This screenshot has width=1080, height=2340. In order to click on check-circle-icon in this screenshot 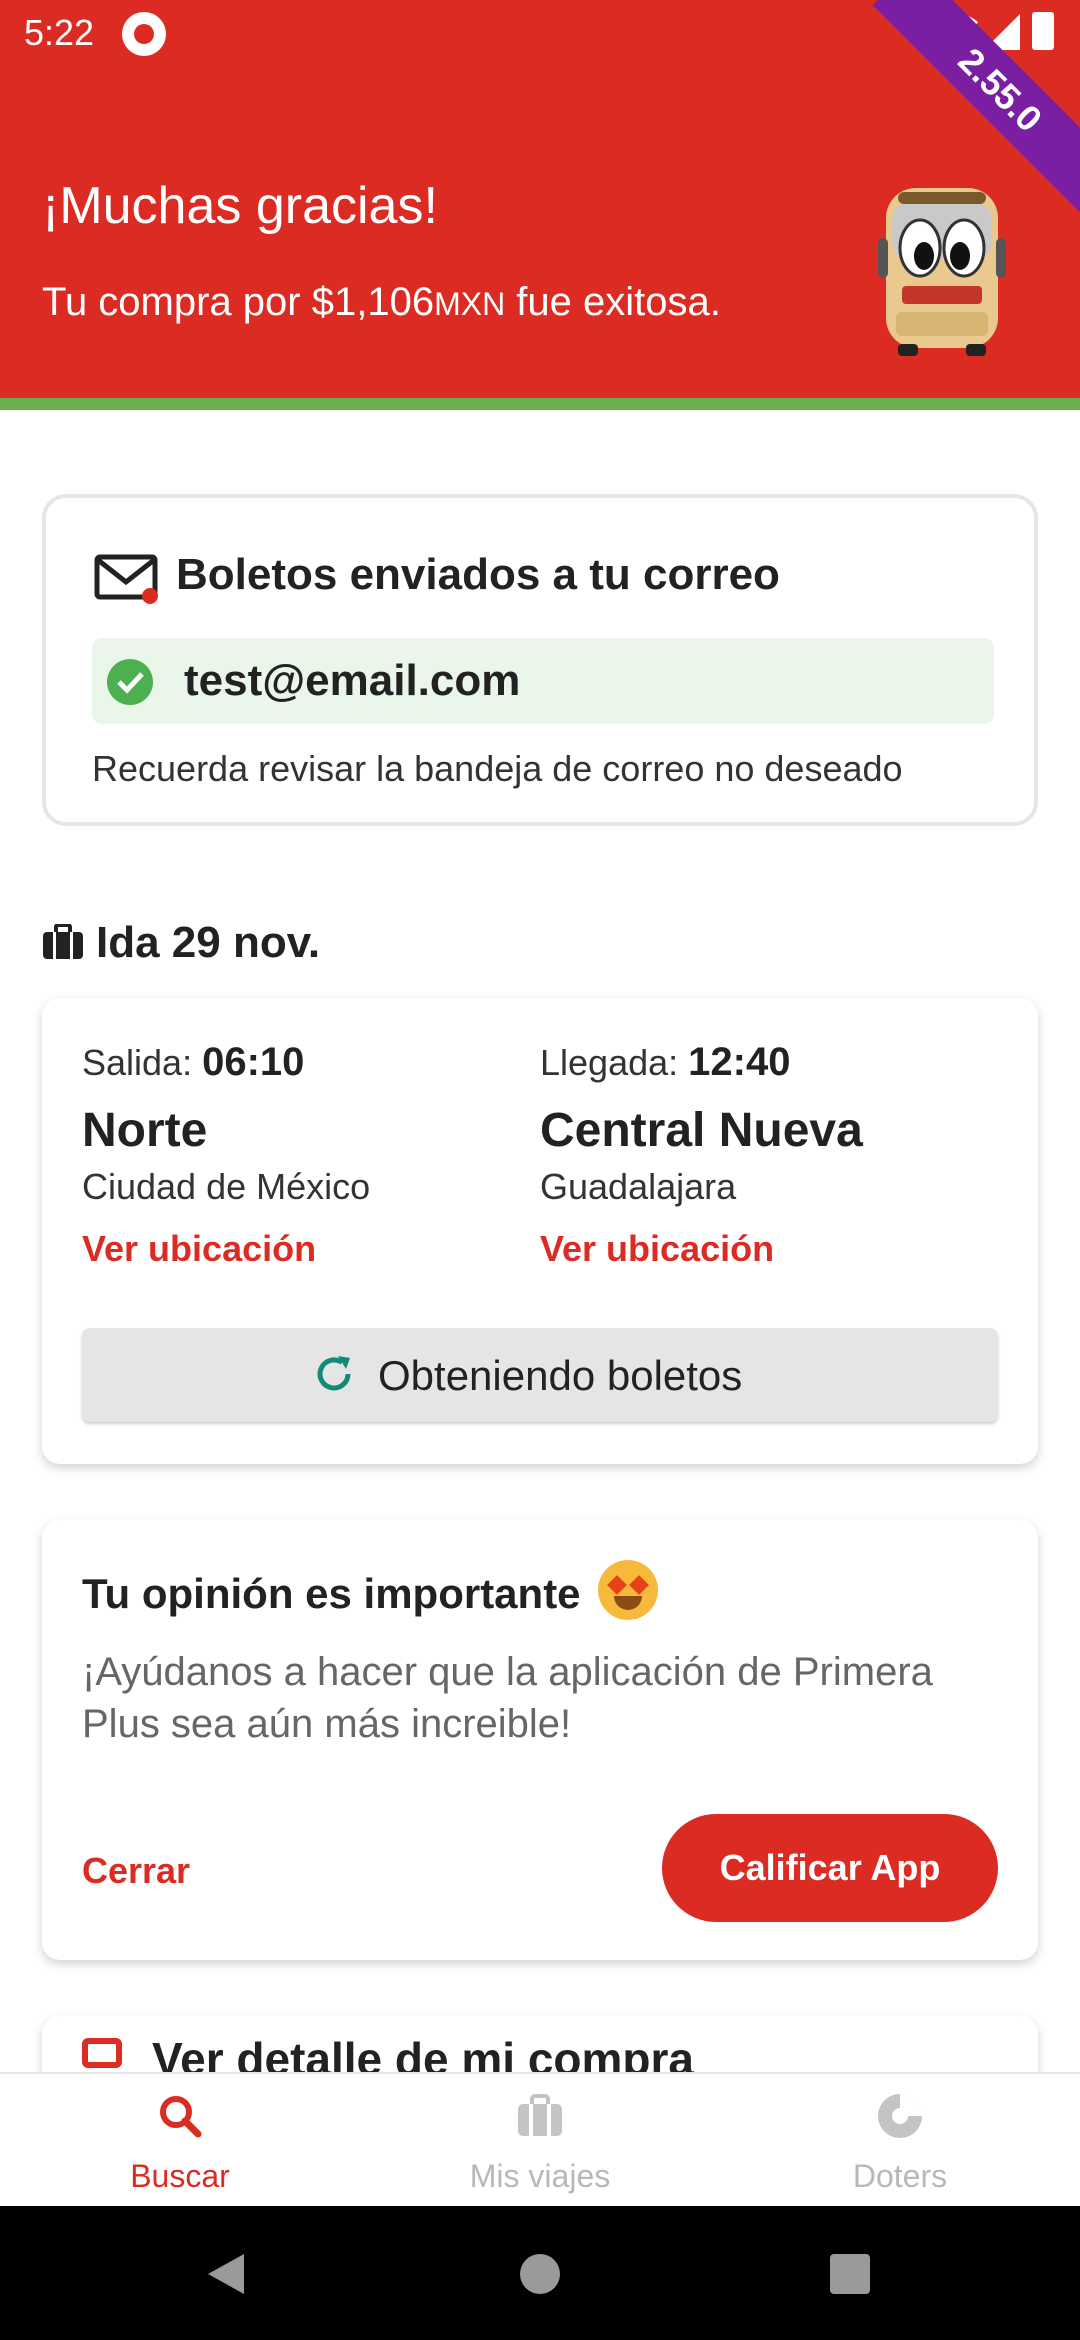, I will do `click(130, 682)`.